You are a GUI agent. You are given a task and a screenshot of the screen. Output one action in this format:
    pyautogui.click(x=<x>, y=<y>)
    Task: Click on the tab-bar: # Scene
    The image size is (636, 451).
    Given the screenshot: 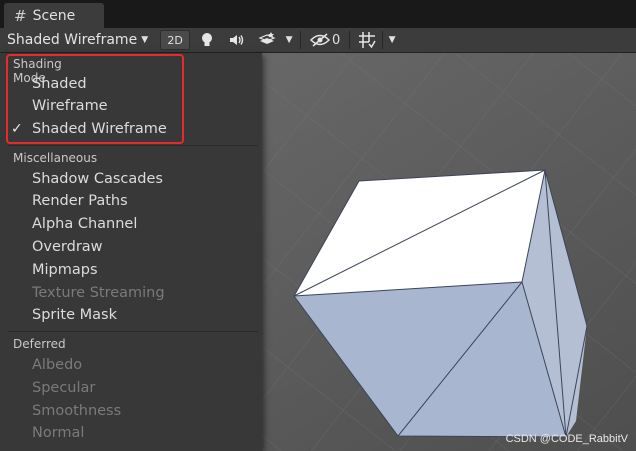 What is the action you would take?
    pyautogui.click(x=318, y=14)
    